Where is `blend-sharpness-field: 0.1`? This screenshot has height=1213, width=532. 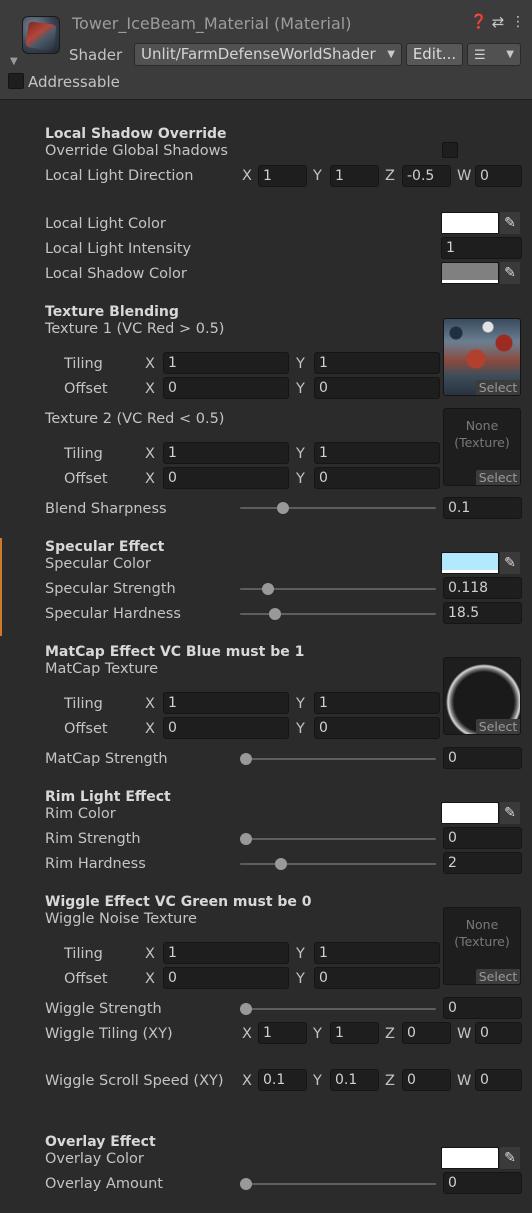
blend-sharpness-field: 0.1 is located at coordinates (482, 508).